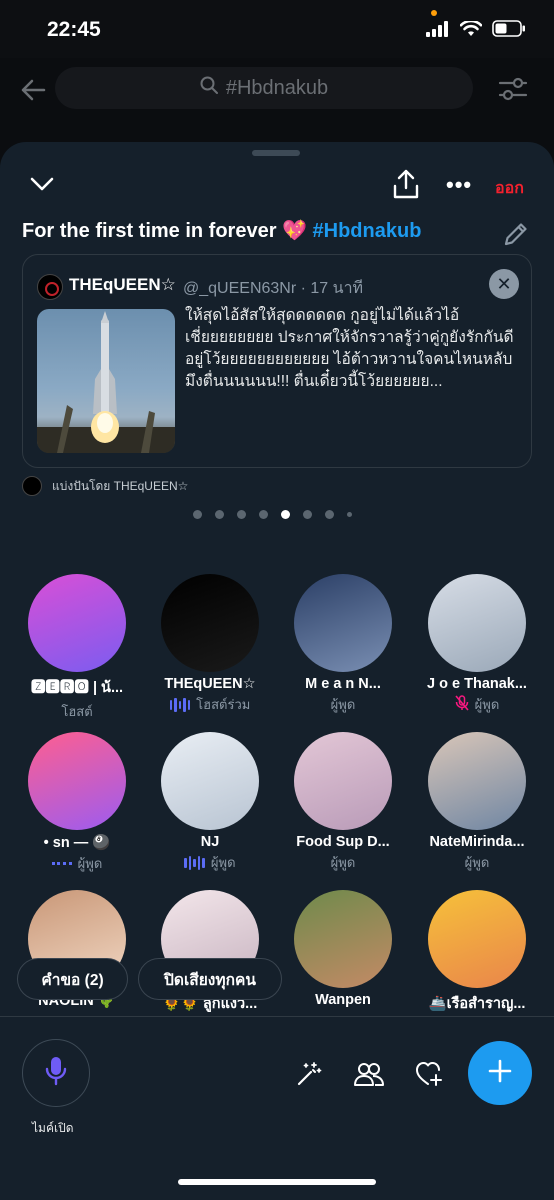 The width and height of the screenshot is (554, 1200). Describe the element at coordinates (459, 185) in the screenshot. I see `more-options-icon: •••` at that location.